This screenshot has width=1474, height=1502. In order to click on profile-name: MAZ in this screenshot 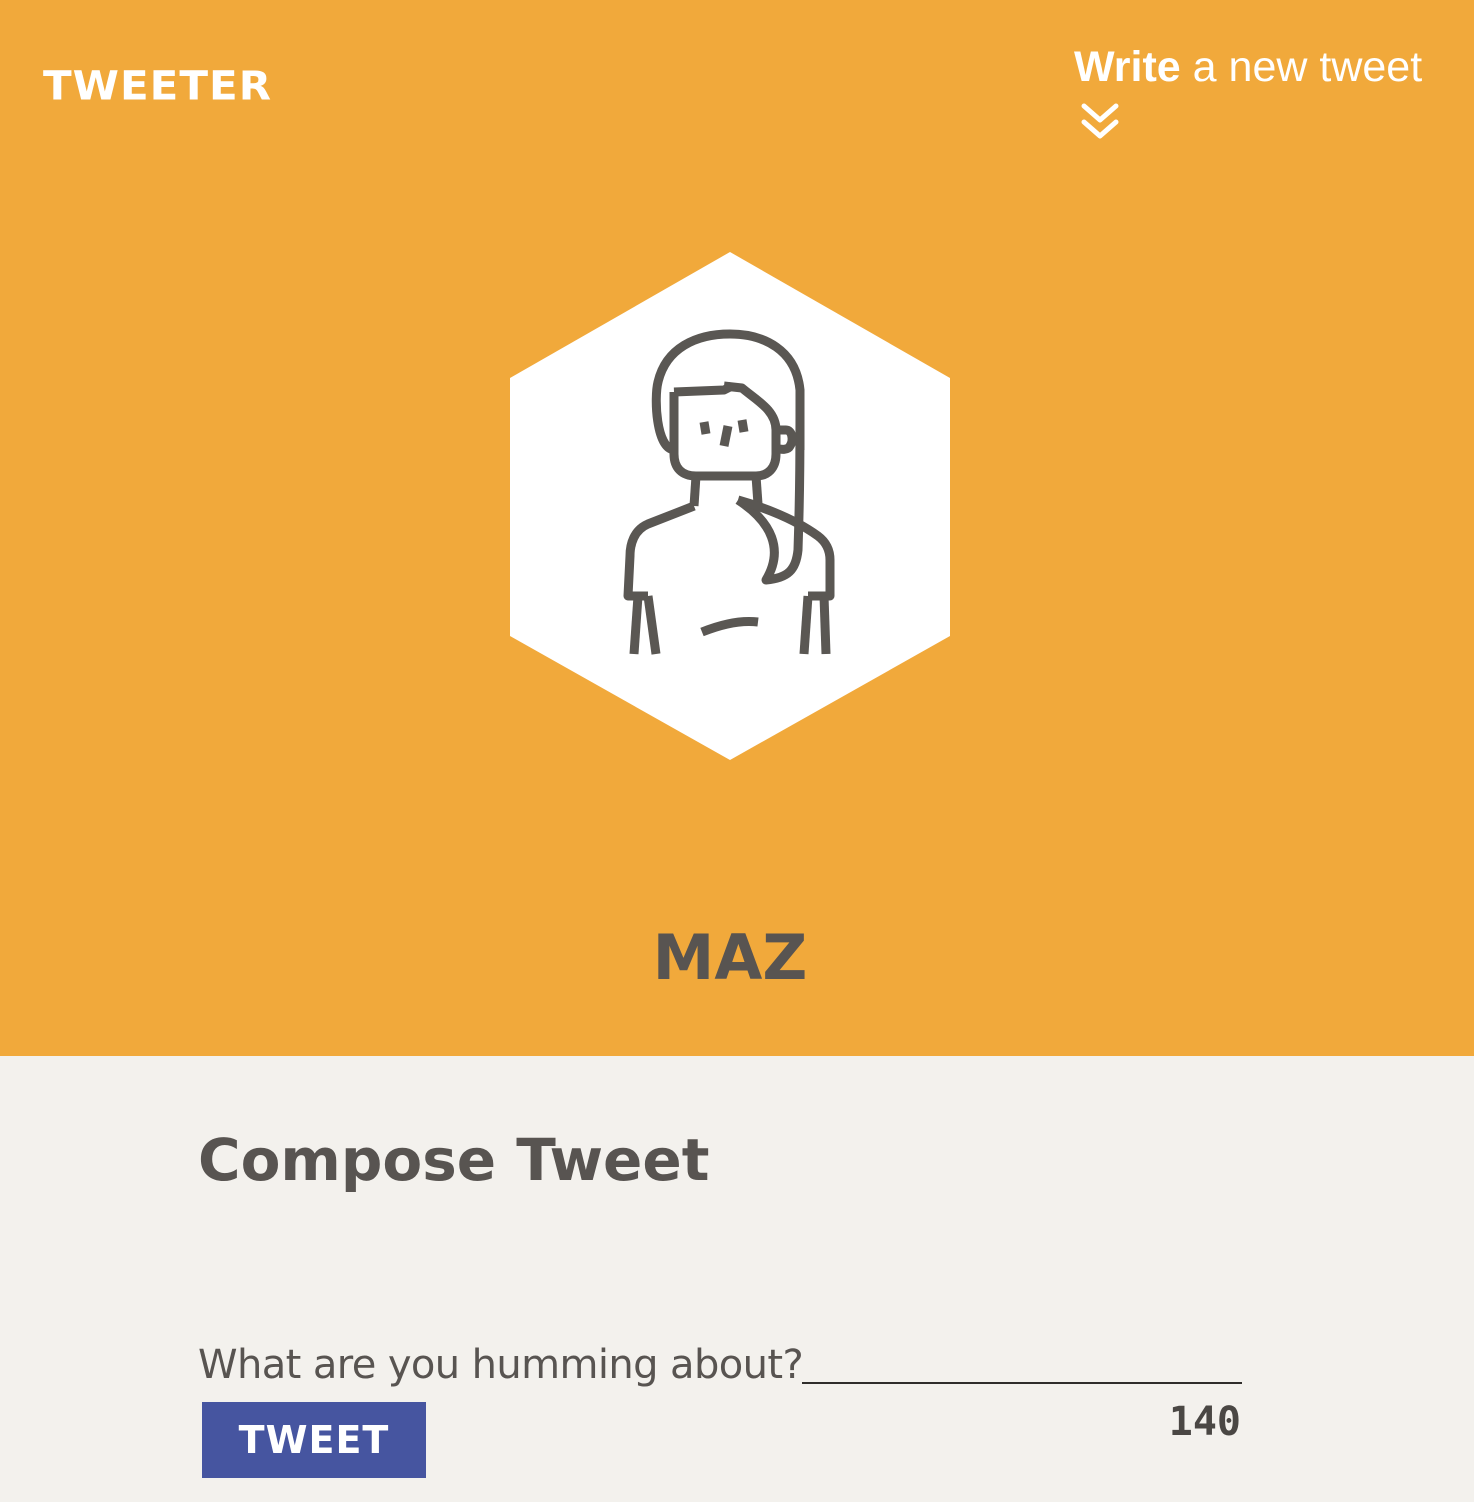, I will do `click(730, 957)`.